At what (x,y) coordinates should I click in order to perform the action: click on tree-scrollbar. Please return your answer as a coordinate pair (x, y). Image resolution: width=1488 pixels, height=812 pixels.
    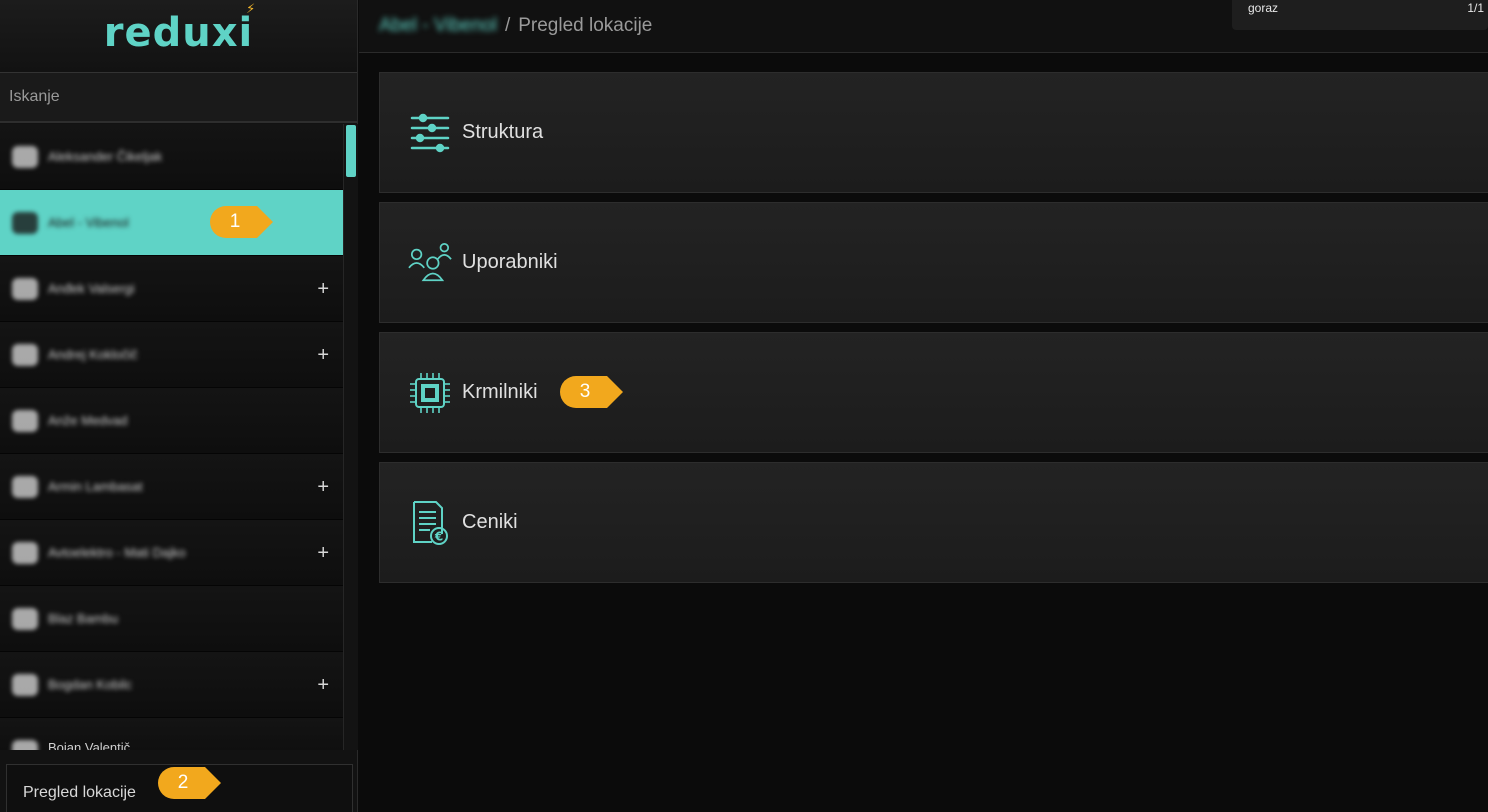
    Looking at the image, I should click on (350, 437).